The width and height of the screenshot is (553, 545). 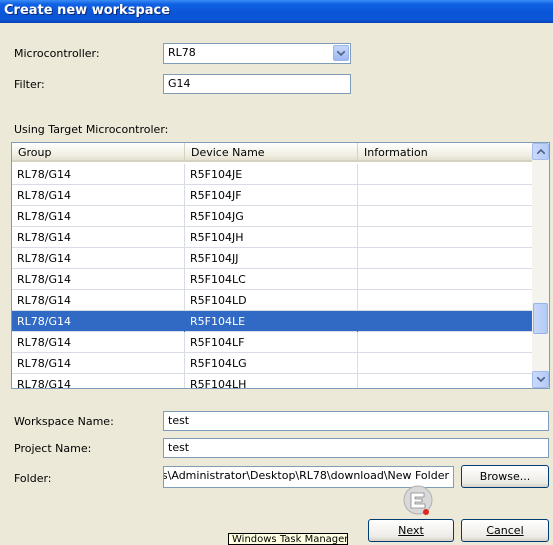 I want to click on scroll-up-button, so click(x=540, y=151).